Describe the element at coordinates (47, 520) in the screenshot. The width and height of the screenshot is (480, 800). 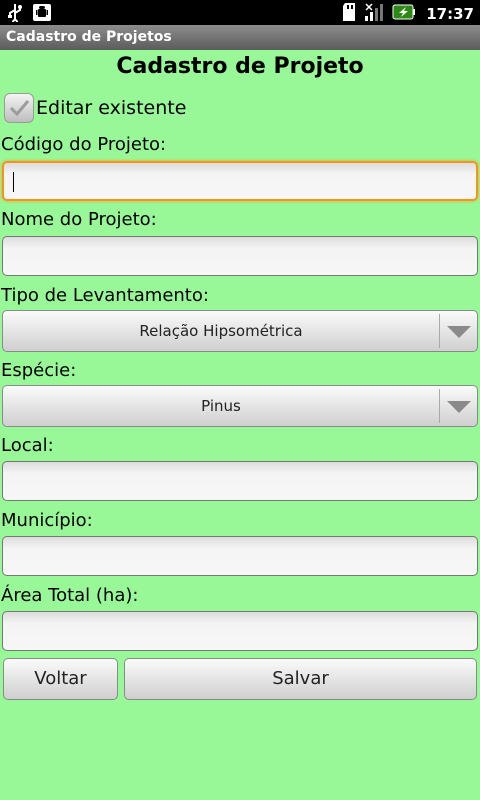
I see `municipio-label: Município:` at that location.